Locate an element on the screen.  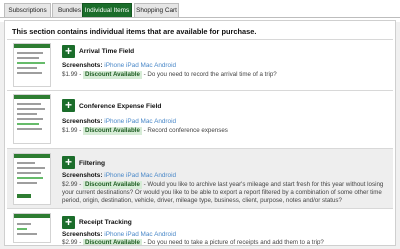
item-description-text: Record conference expenses is located at coordinates (187, 130).